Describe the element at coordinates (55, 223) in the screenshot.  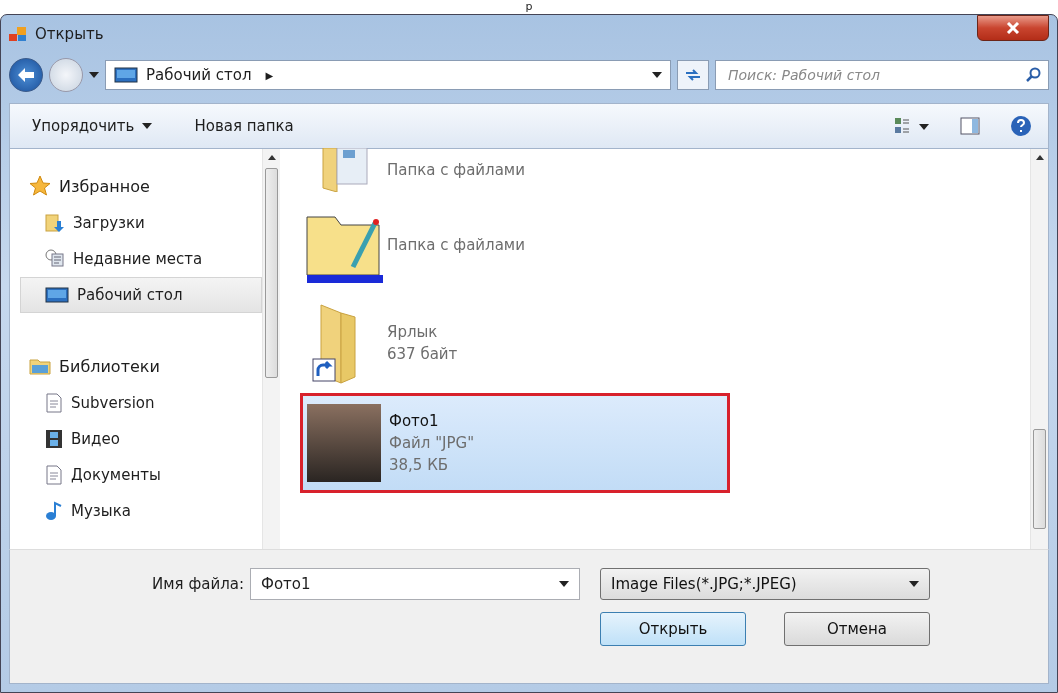
I see `download-folder-icon` at that location.